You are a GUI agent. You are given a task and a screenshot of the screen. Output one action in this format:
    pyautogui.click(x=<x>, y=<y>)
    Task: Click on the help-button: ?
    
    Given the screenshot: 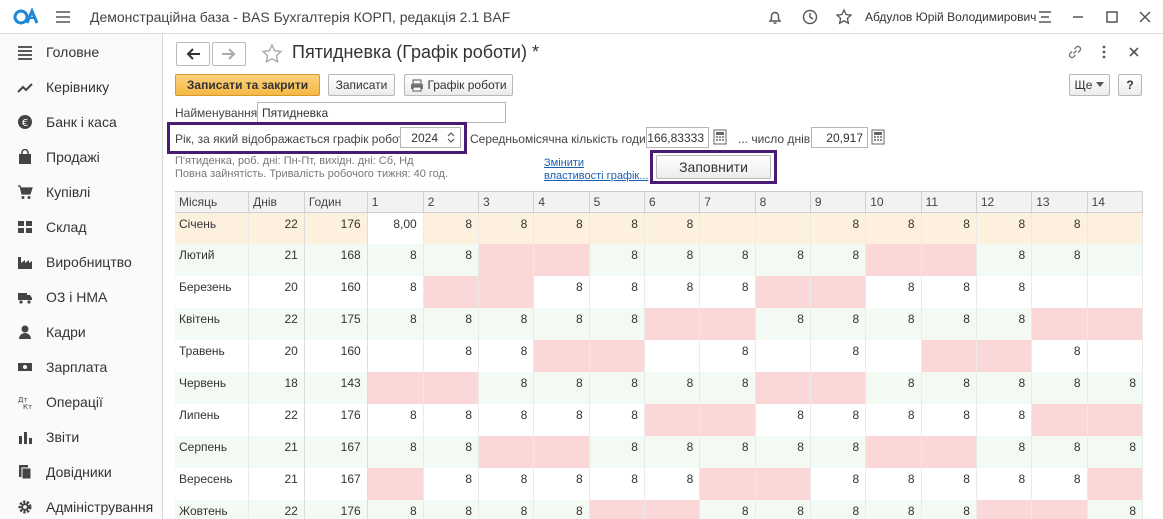 What is the action you would take?
    pyautogui.click(x=1130, y=85)
    